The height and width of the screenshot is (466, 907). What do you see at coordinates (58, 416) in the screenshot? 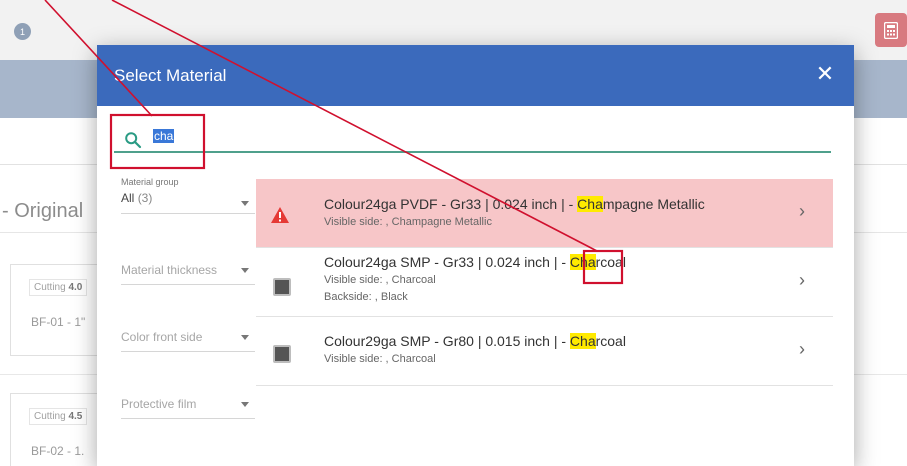
I see `cutting-tag: Cutting 4.5` at bounding box center [58, 416].